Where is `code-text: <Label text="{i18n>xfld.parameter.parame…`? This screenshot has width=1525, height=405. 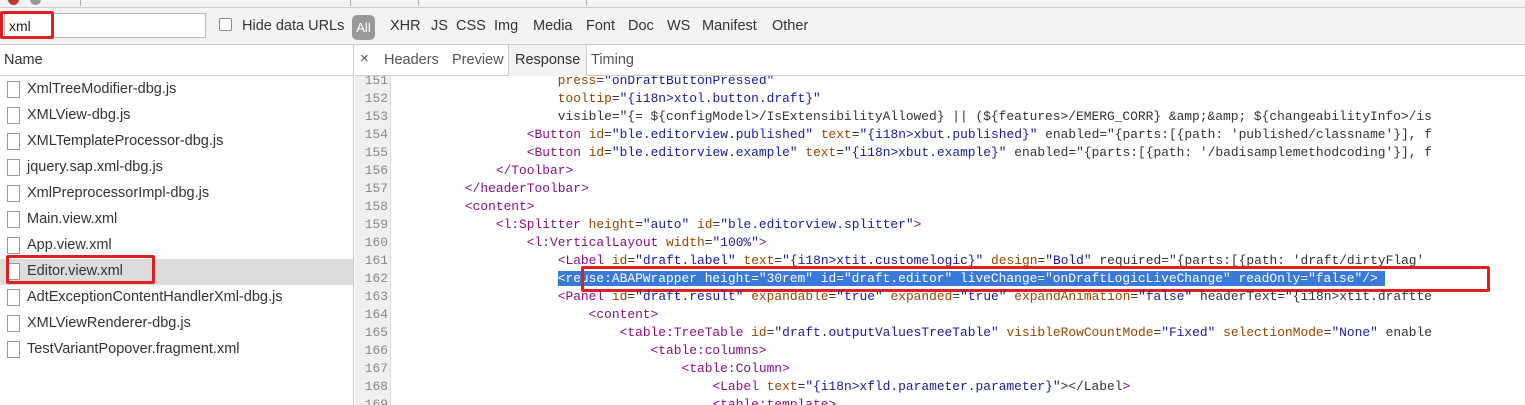
code-text: <Label text="{i18n>xfld.parameter.parame… is located at coordinates (921, 386).